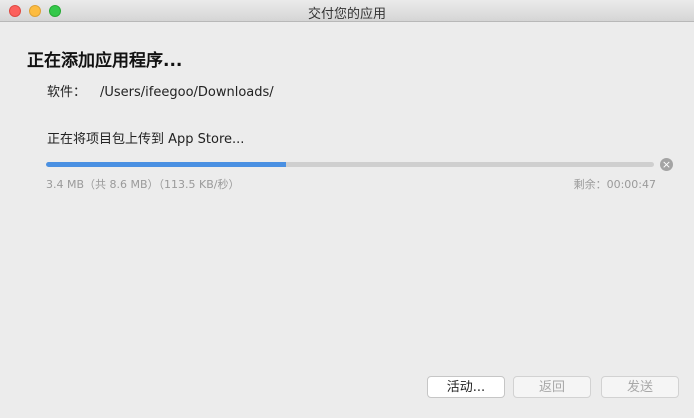 The width and height of the screenshot is (694, 418). What do you see at coordinates (350, 164) in the screenshot?
I see `upload-progress-bar` at bounding box center [350, 164].